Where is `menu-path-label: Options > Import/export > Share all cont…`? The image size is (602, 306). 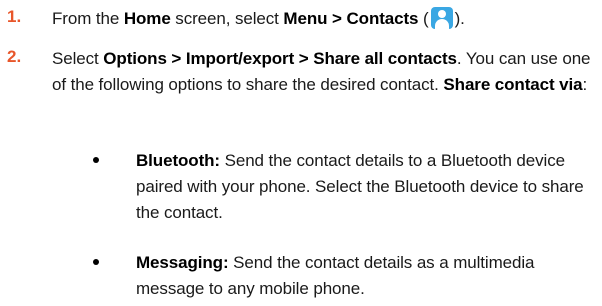
menu-path-label: Options > Import/export > Share all cont… is located at coordinates (280, 58).